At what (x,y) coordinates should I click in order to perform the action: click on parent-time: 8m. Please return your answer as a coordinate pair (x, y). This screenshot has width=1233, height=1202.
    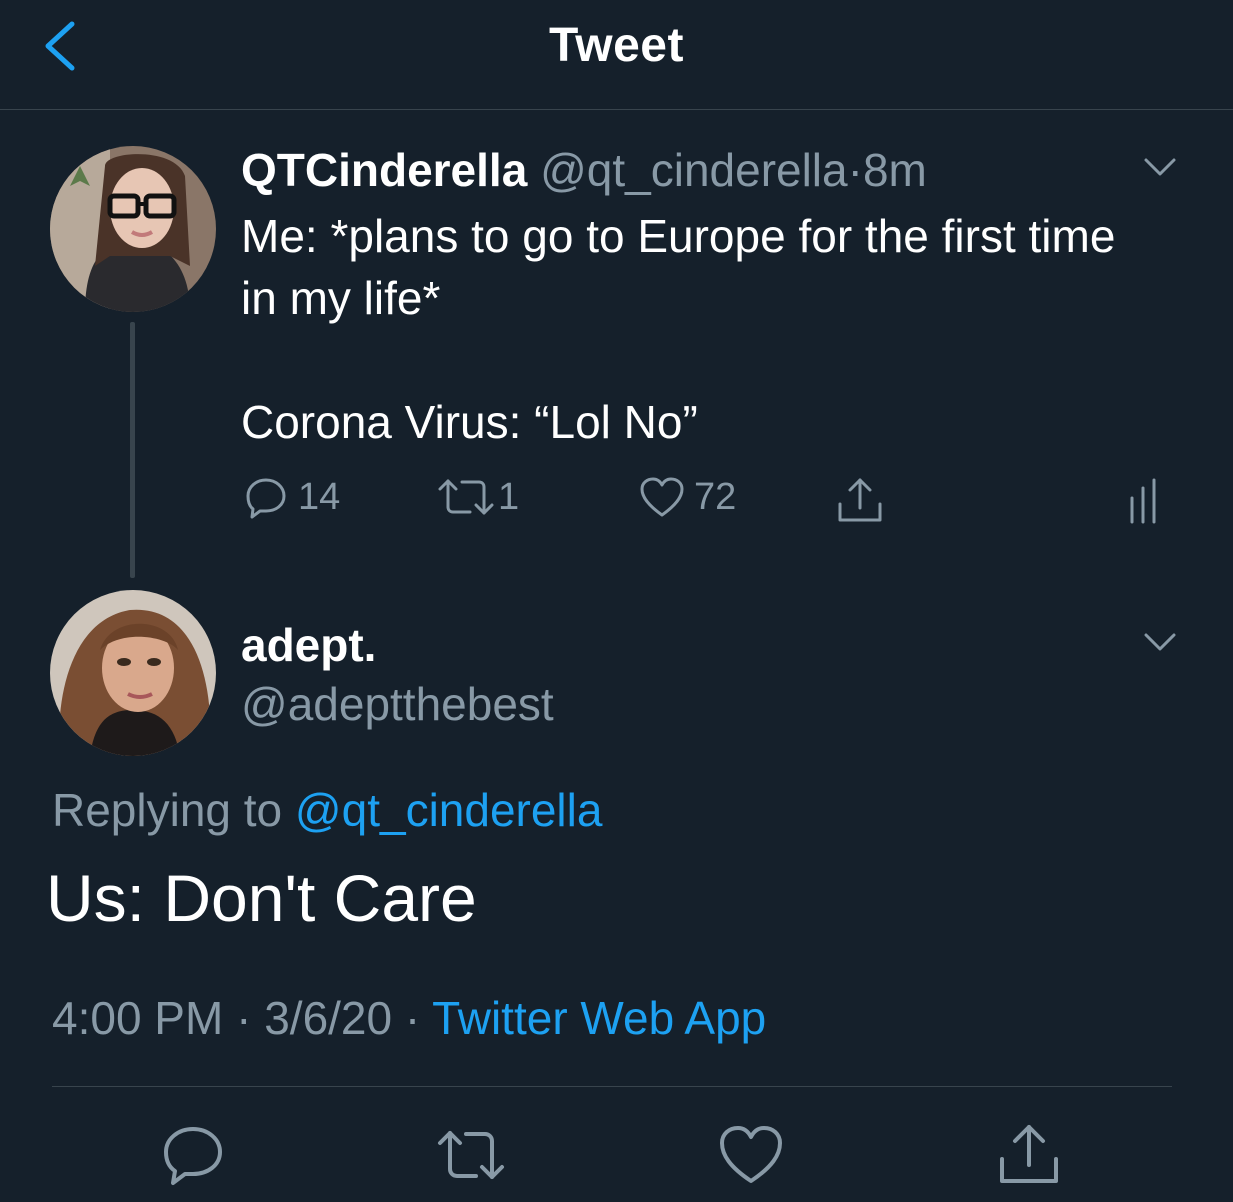
    Looking at the image, I should click on (895, 170).